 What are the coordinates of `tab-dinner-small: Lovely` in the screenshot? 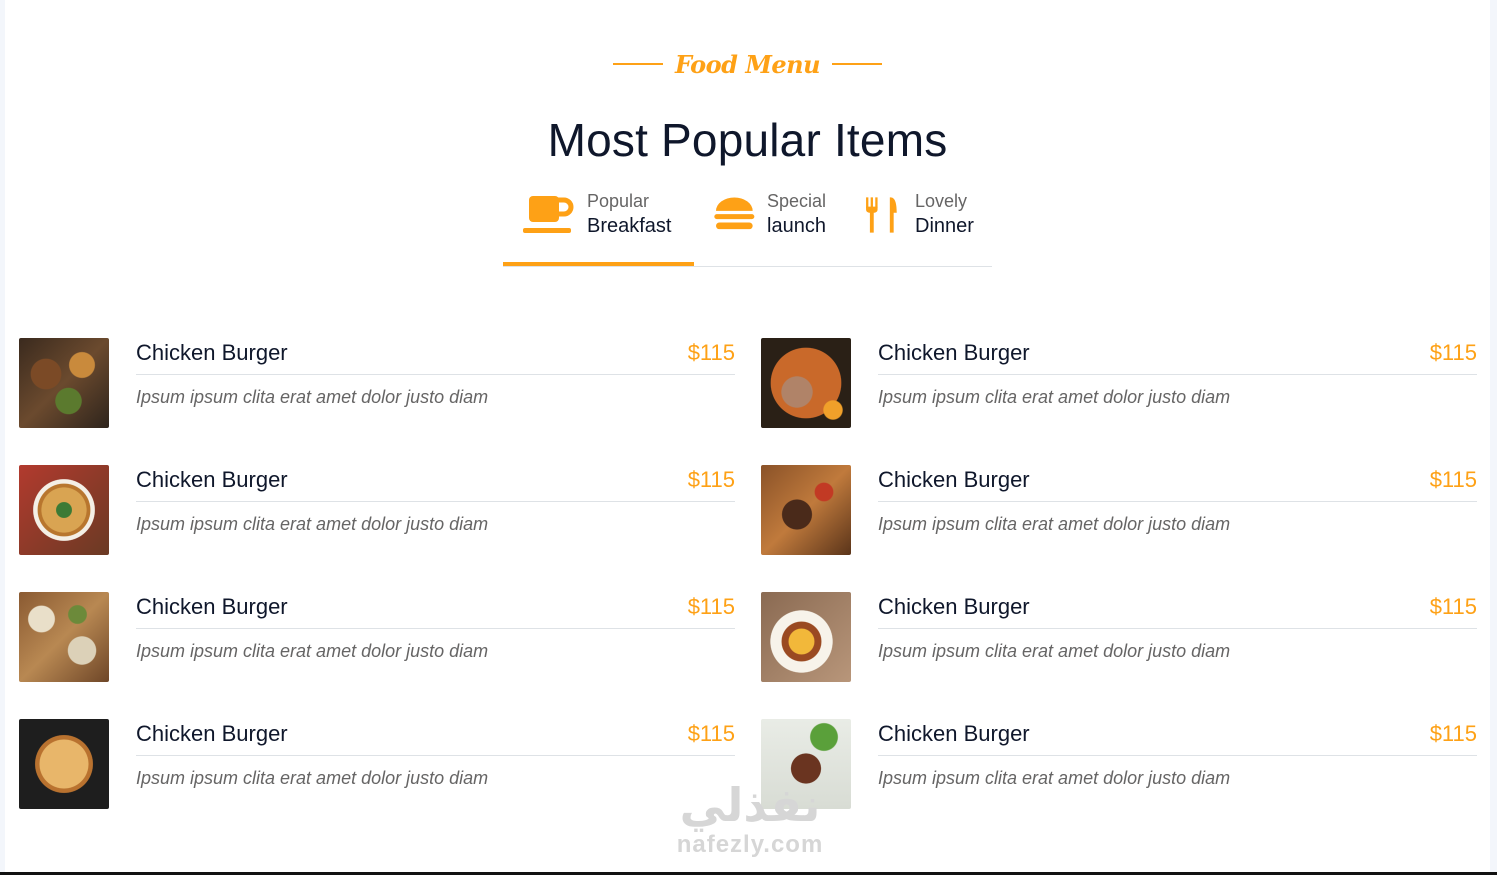 It's located at (941, 201).